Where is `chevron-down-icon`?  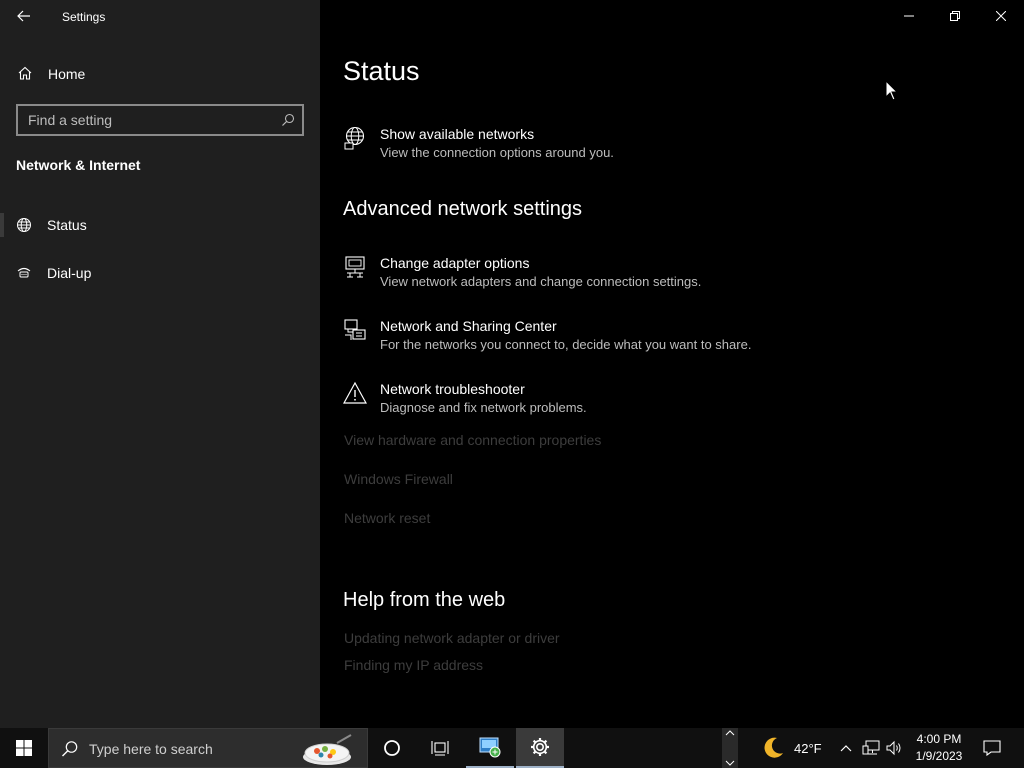 chevron-down-icon is located at coordinates (730, 763).